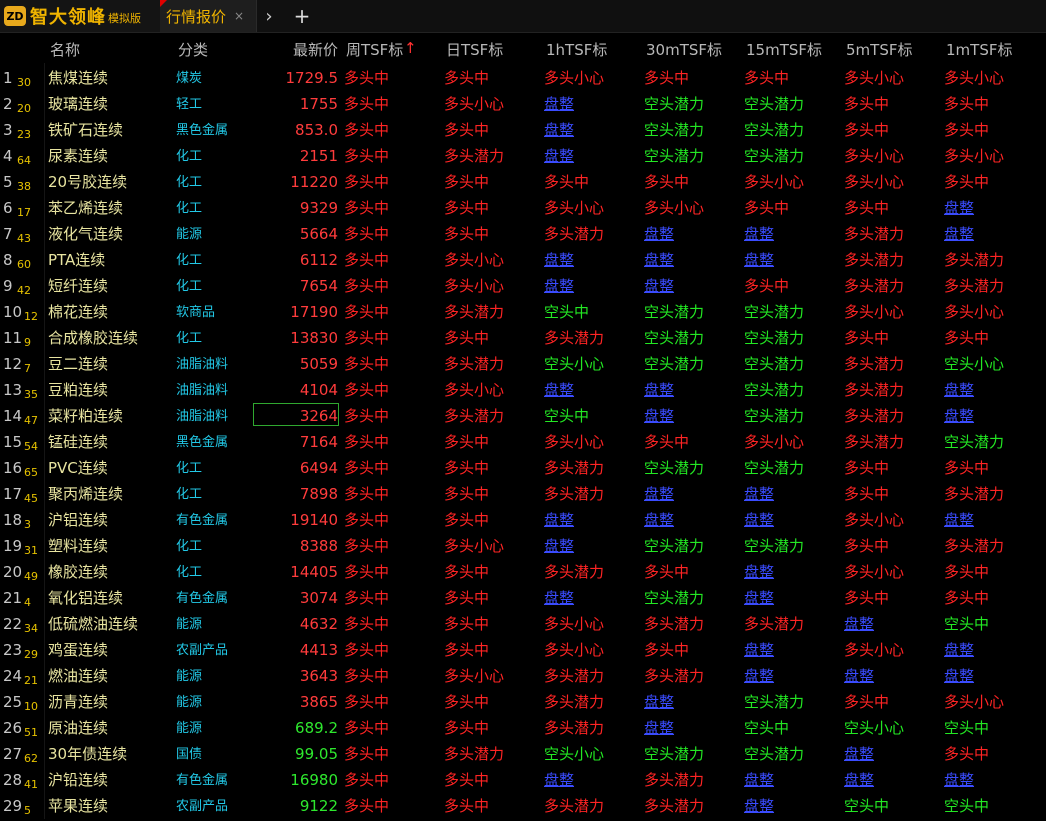 The image size is (1046, 821). Describe the element at coordinates (523, 598) in the screenshot. I see `table-row: 21 4 氧化铝连续 有色金属 3074 多头中 多头中 盘整 空头潜力 盘整 多头中 多头中` at that location.